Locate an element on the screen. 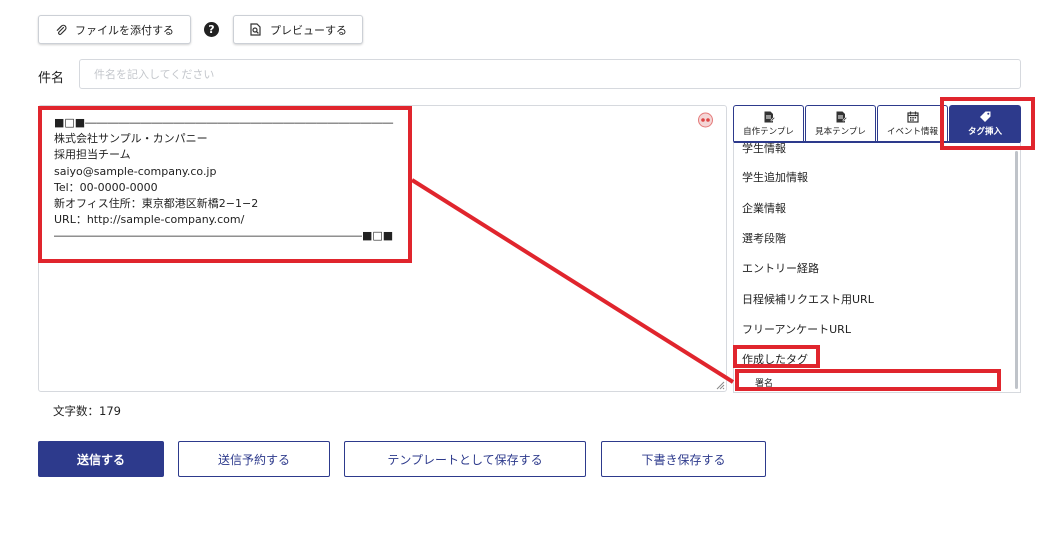 The image size is (1058, 535). tag-item-schedule-request-url: 日程候補リクエスト用URL is located at coordinates (808, 299).